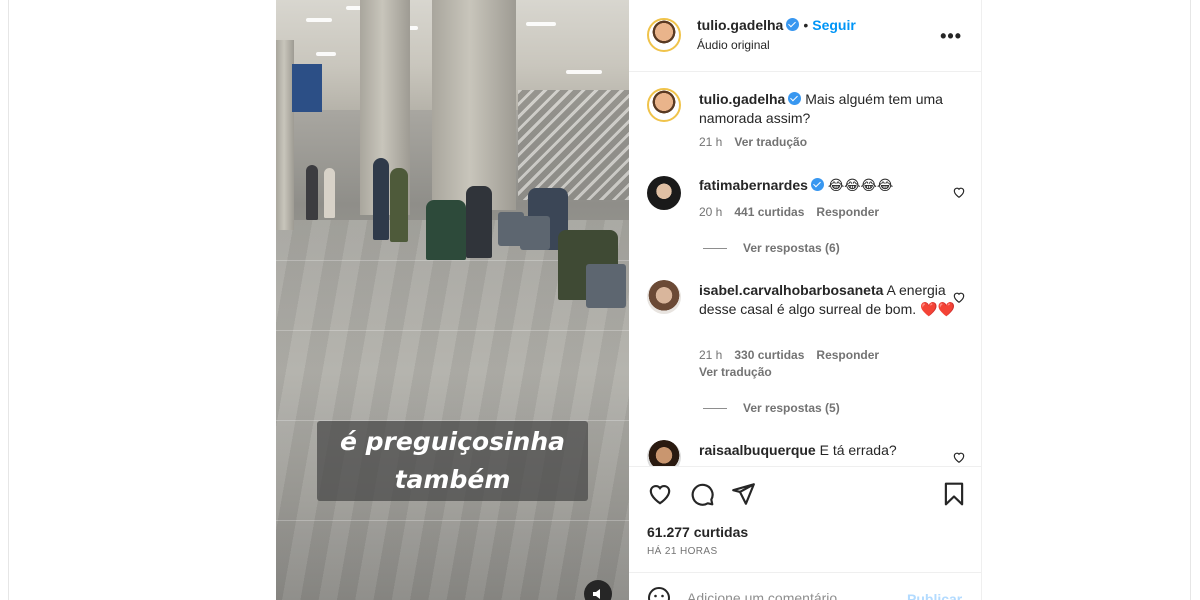 The width and height of the screenshot is (1200, 600). What do you see at coordinates (753, 185) in the screenshot?
I see `comment-username: fatimabernardes` at bounding box center [753, 185].